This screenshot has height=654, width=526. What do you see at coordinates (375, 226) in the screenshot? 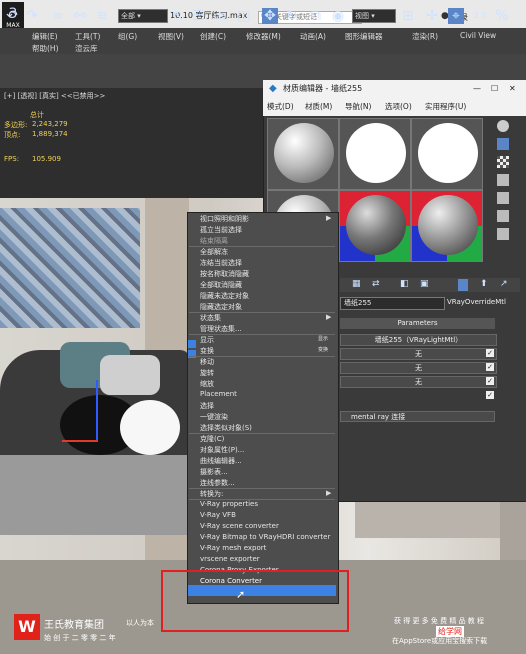
I see `material-slot-selected` at bounding box center [375, 226].